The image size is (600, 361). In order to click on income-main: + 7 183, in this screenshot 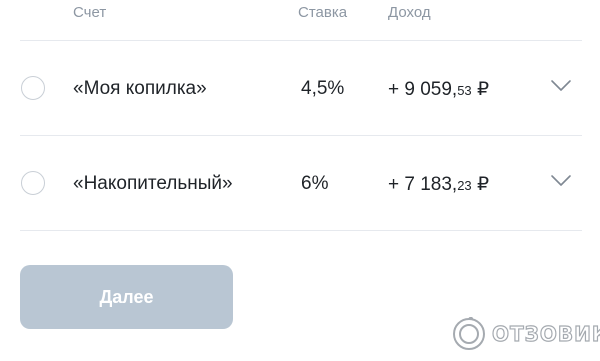, I will do `click(423, 184)`.